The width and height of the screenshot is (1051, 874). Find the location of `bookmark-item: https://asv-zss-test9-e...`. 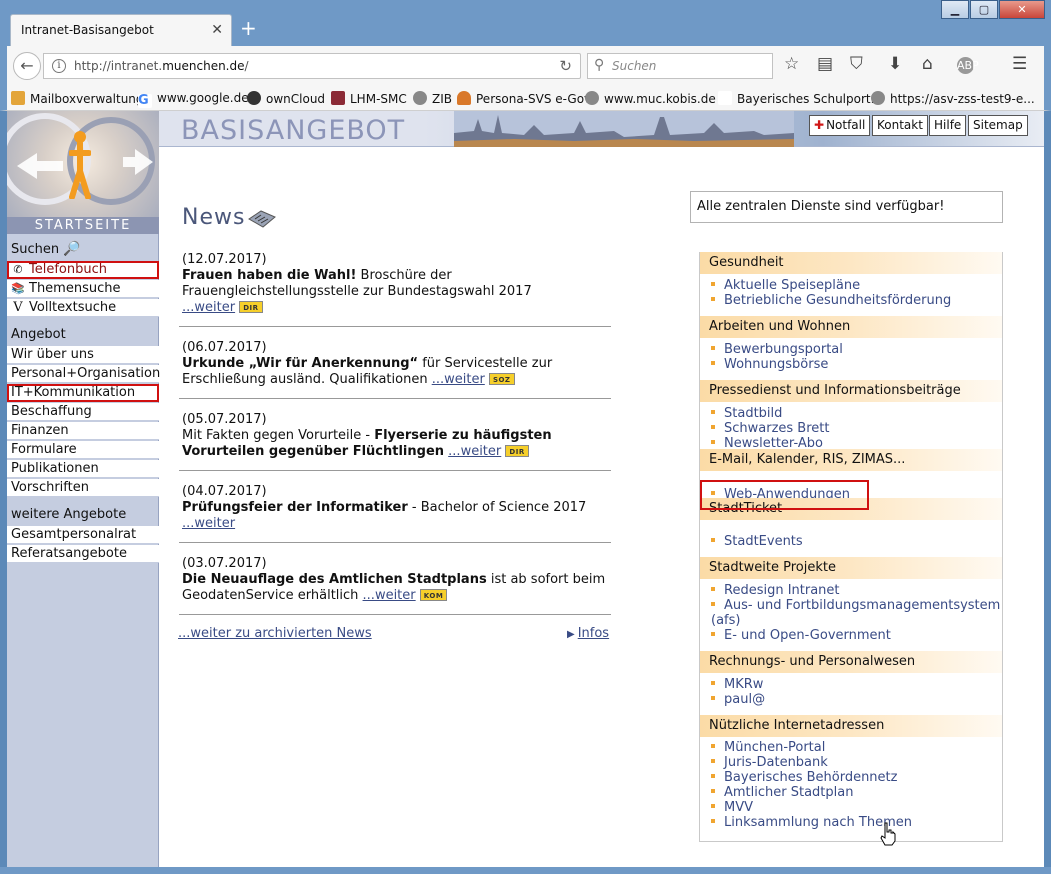

bookmark-item: https://asv-zss-test9-e... is located at coordinates (953, 98).